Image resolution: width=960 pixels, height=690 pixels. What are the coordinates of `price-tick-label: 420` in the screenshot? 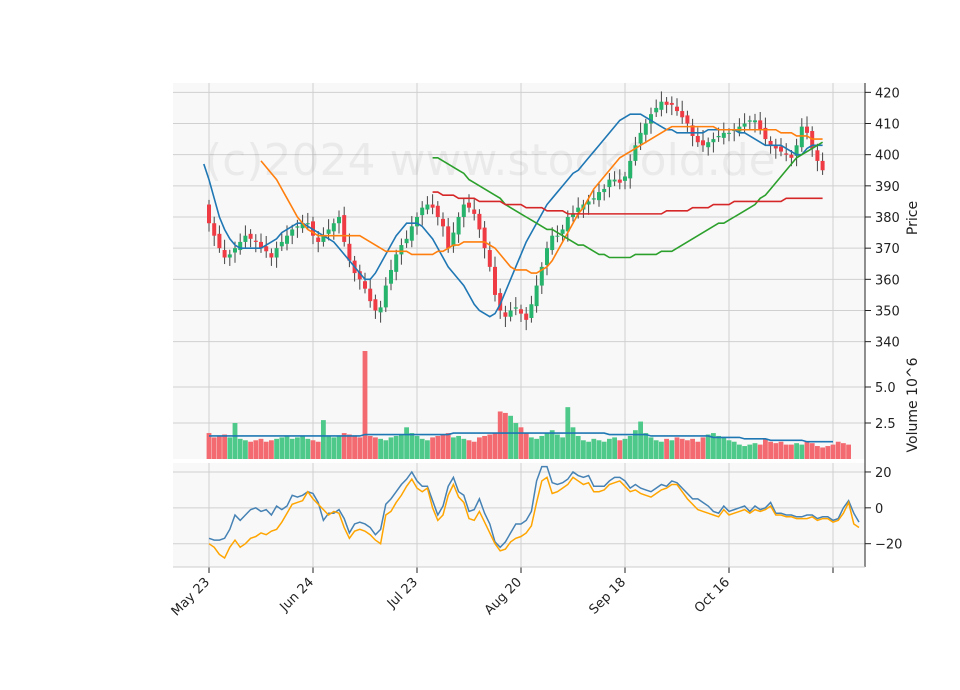 It's located at (887, 93).